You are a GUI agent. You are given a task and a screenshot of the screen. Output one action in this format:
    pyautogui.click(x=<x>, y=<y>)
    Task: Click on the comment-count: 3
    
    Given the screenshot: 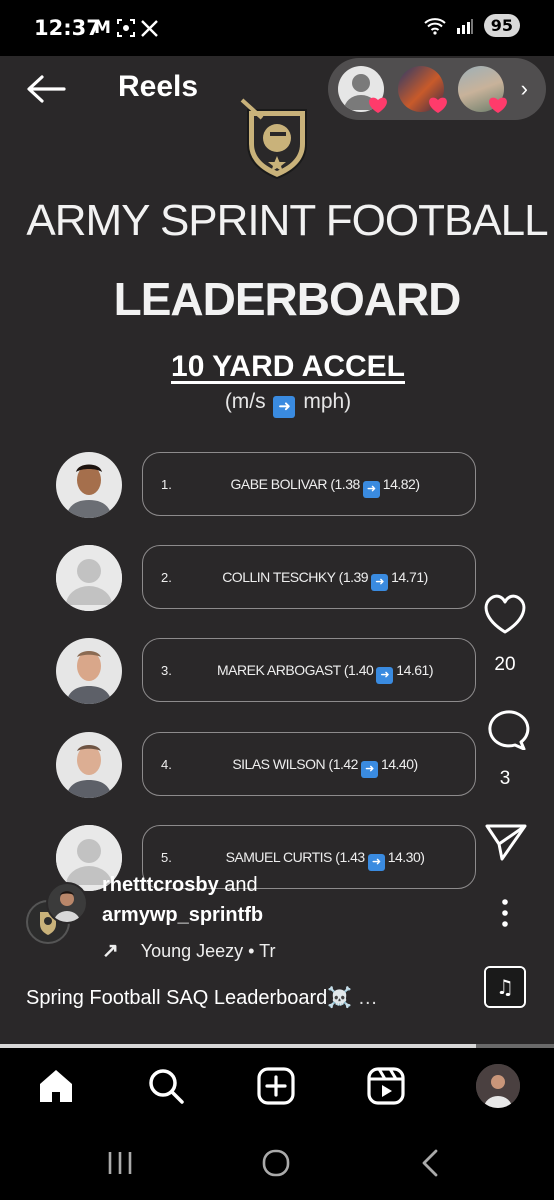 What is the action you would take?
    pyautogui.click(x=505, y=778)
    